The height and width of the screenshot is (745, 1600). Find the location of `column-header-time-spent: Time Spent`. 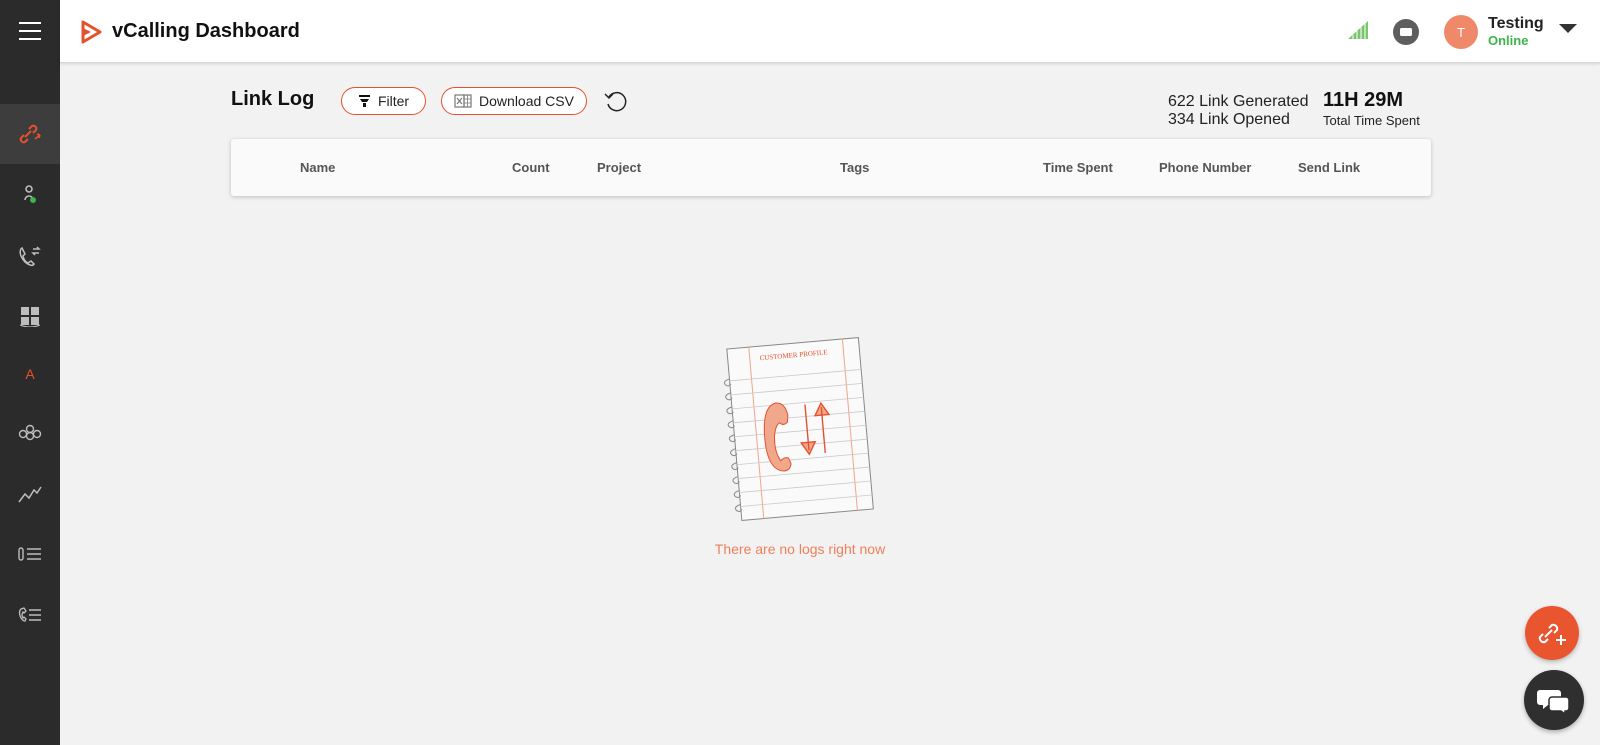

column-header-time-spent: Time Spent is located at coordinates (1078, 167).